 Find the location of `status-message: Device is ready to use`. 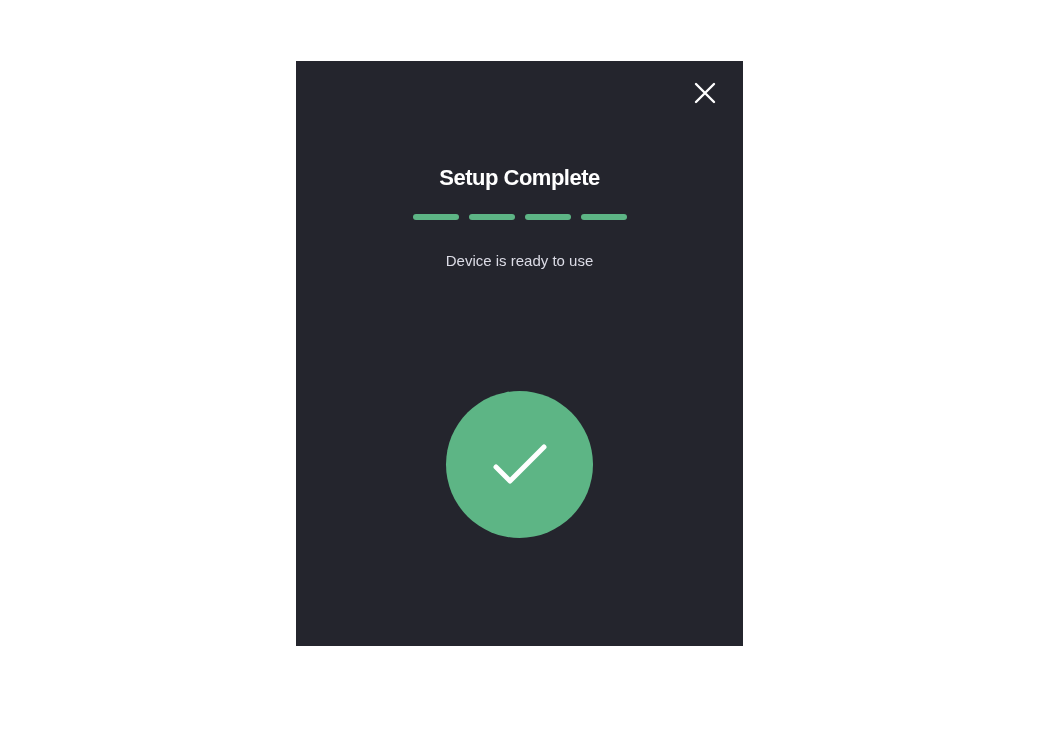

status-message: Device is ready to use is located at coordinates (519, 260).